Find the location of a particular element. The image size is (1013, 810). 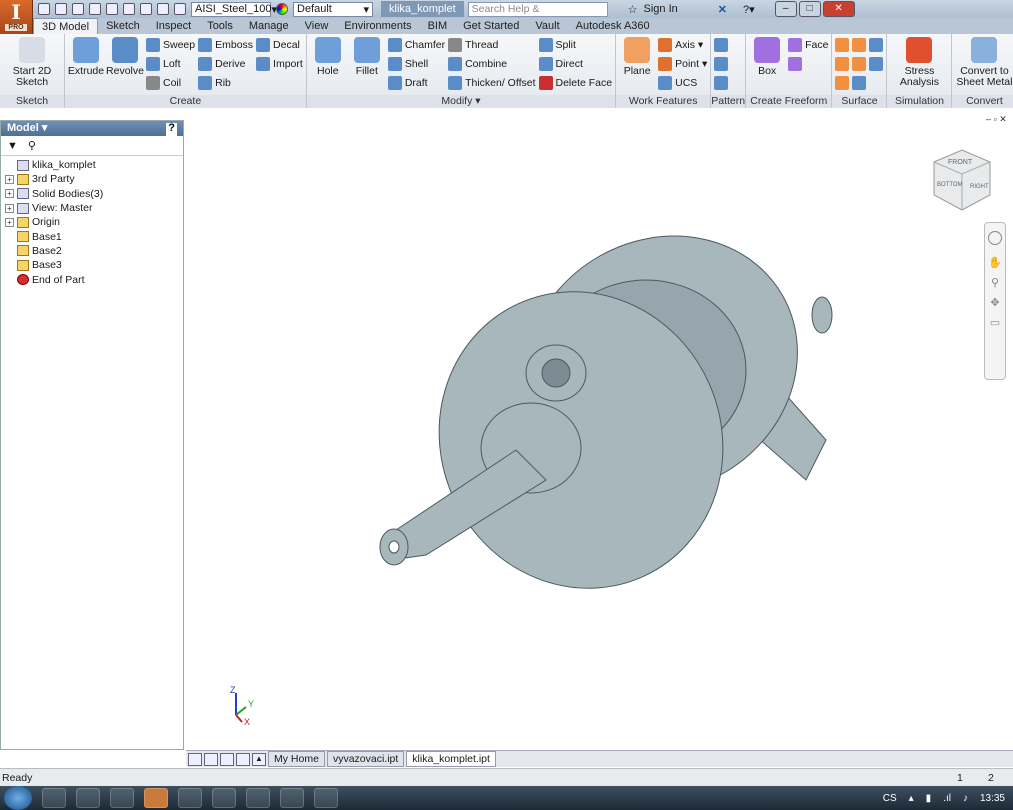

convert-to-sheet-metal-button: Convert to Sheet Metal is located at coordinates (984, 65).